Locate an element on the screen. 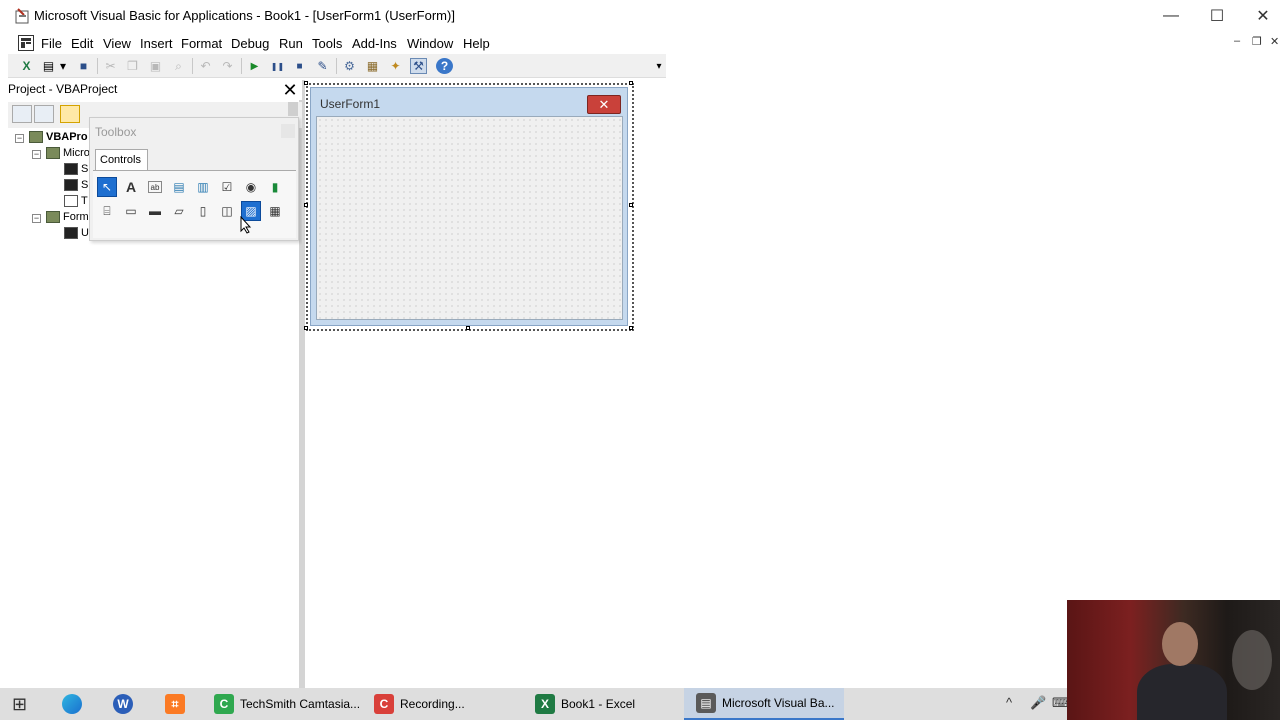 The image size is (1280, 720). tree-item-vbaproject: VBAPro is located at coordinates (58, 137).